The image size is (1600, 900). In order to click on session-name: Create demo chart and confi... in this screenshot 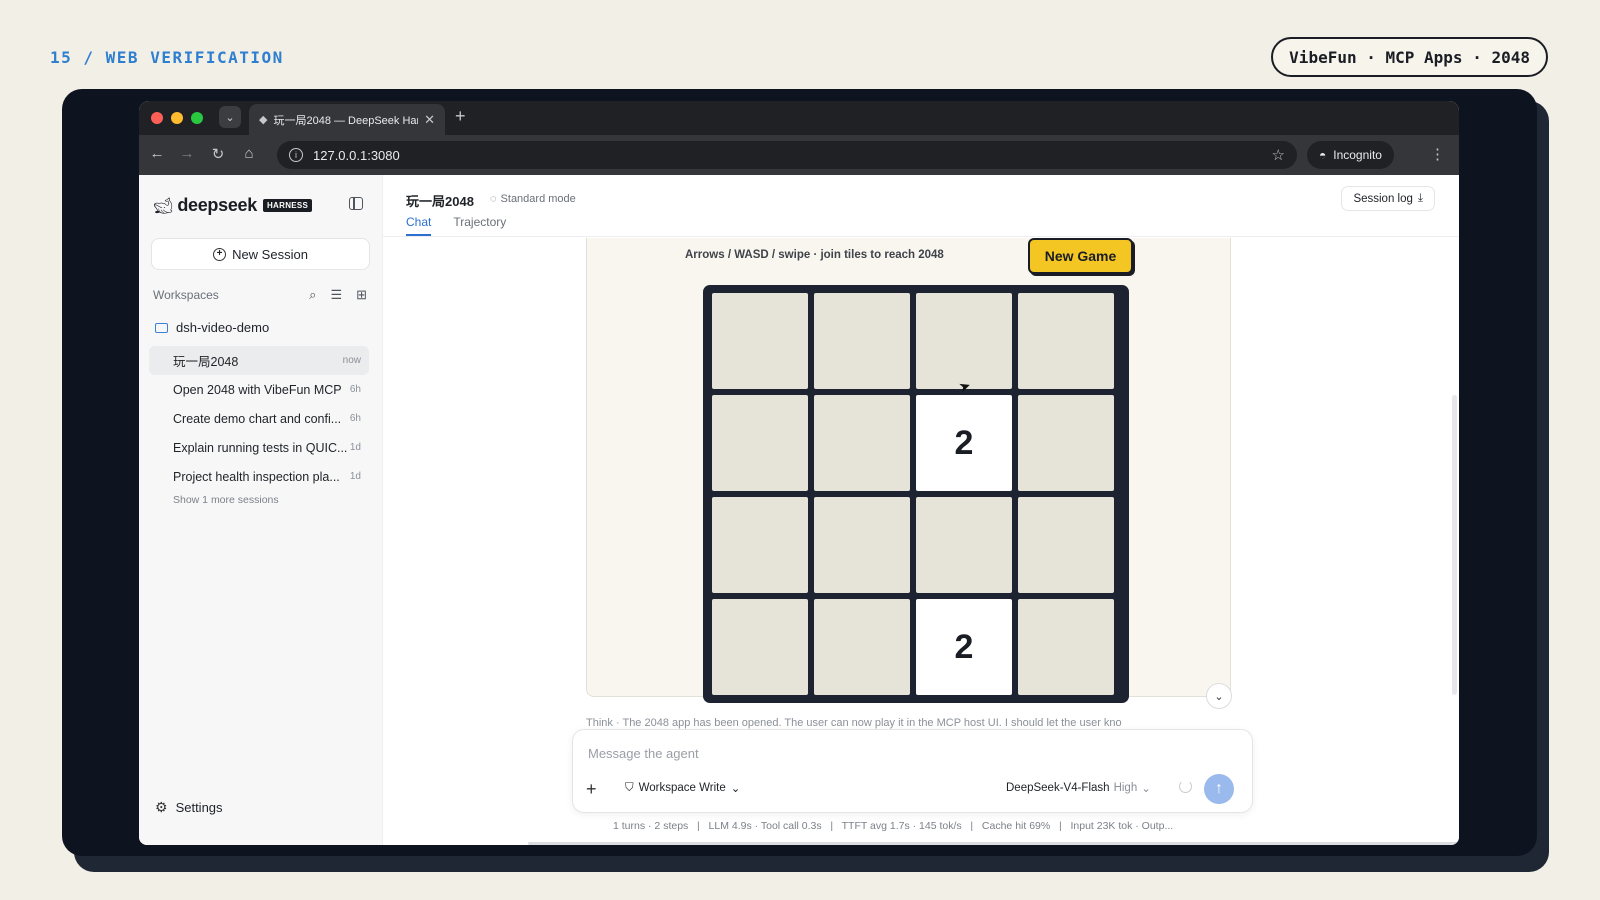, I will do `click(257, 418)`.